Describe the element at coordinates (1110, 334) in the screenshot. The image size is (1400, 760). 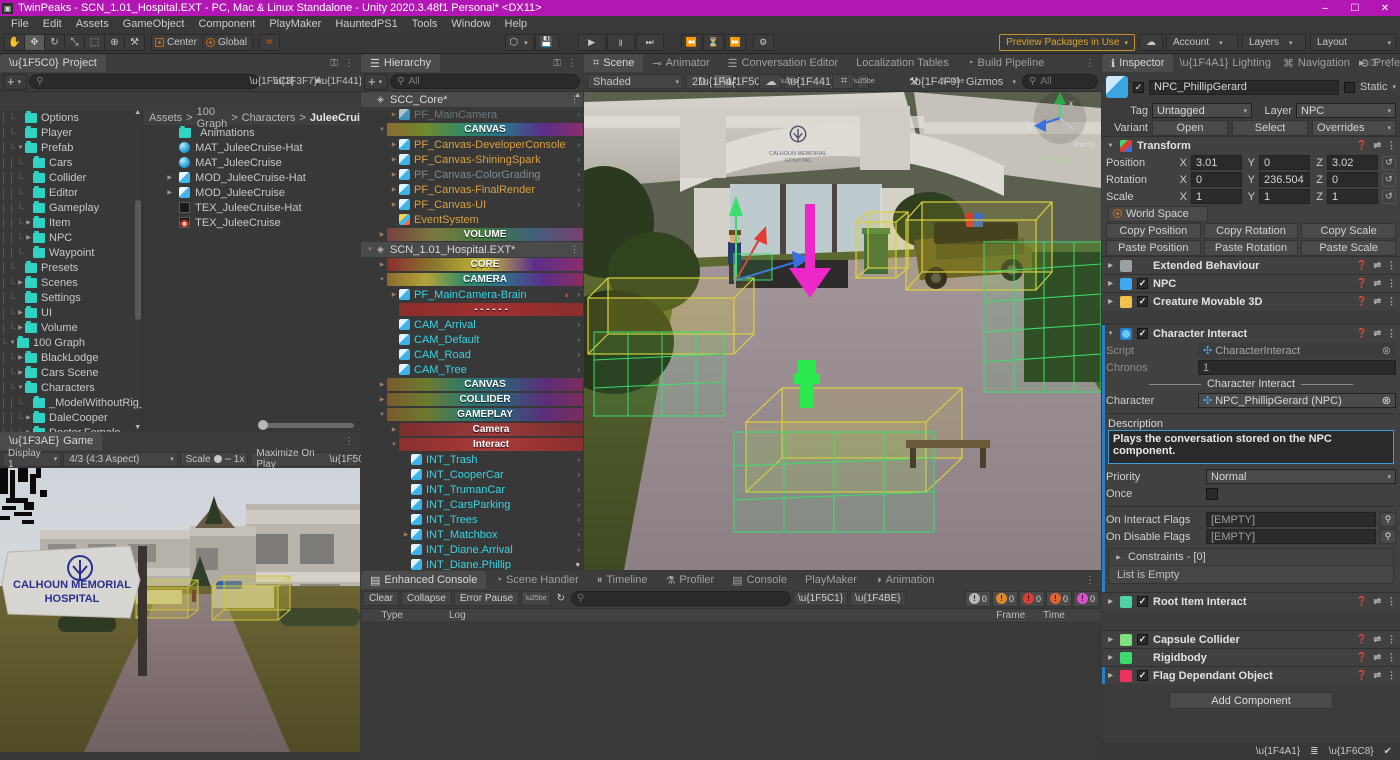
I see `collapse-arrow-icon: ▼` at that location.